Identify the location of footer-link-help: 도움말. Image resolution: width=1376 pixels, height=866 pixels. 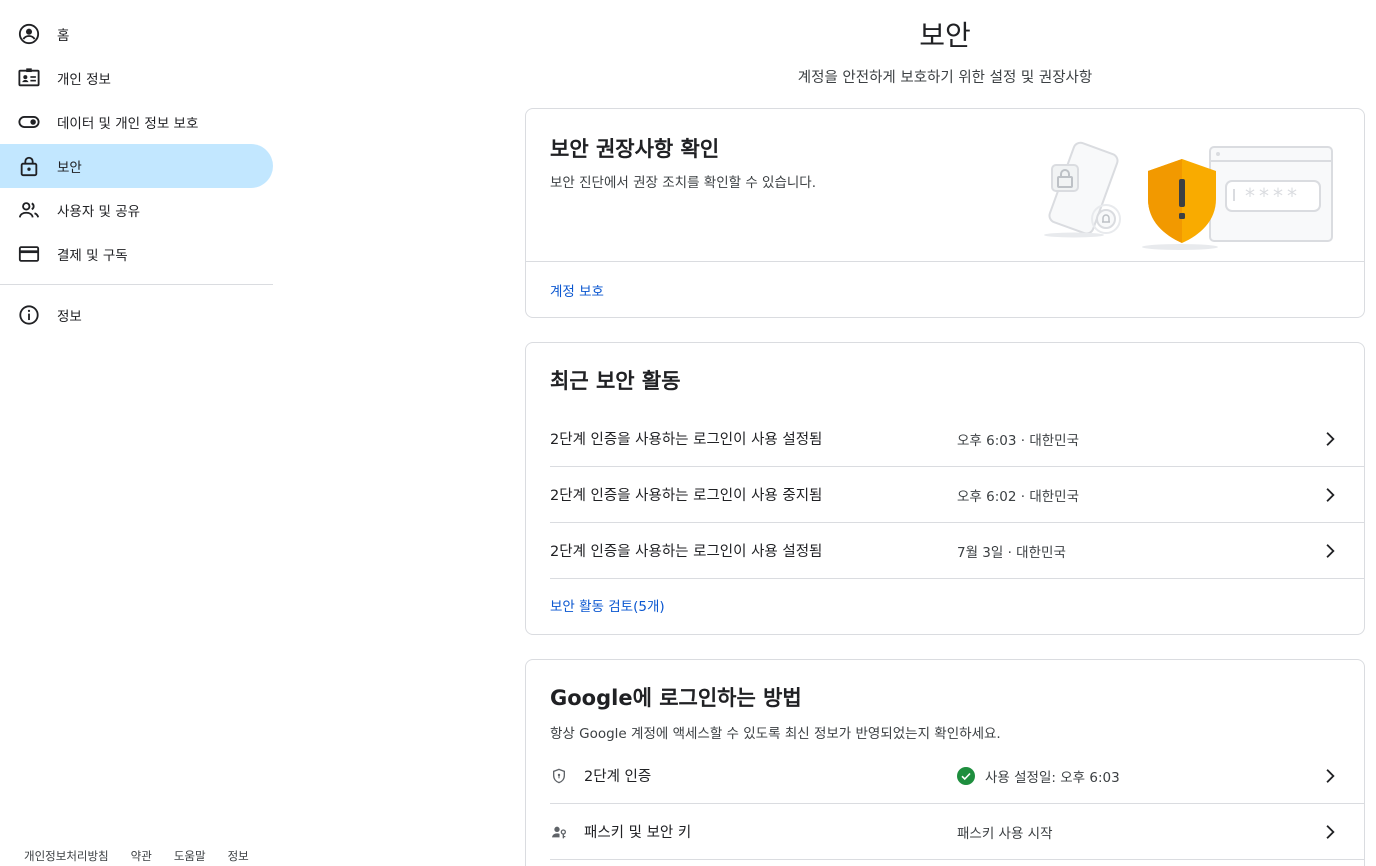
(190, 856).